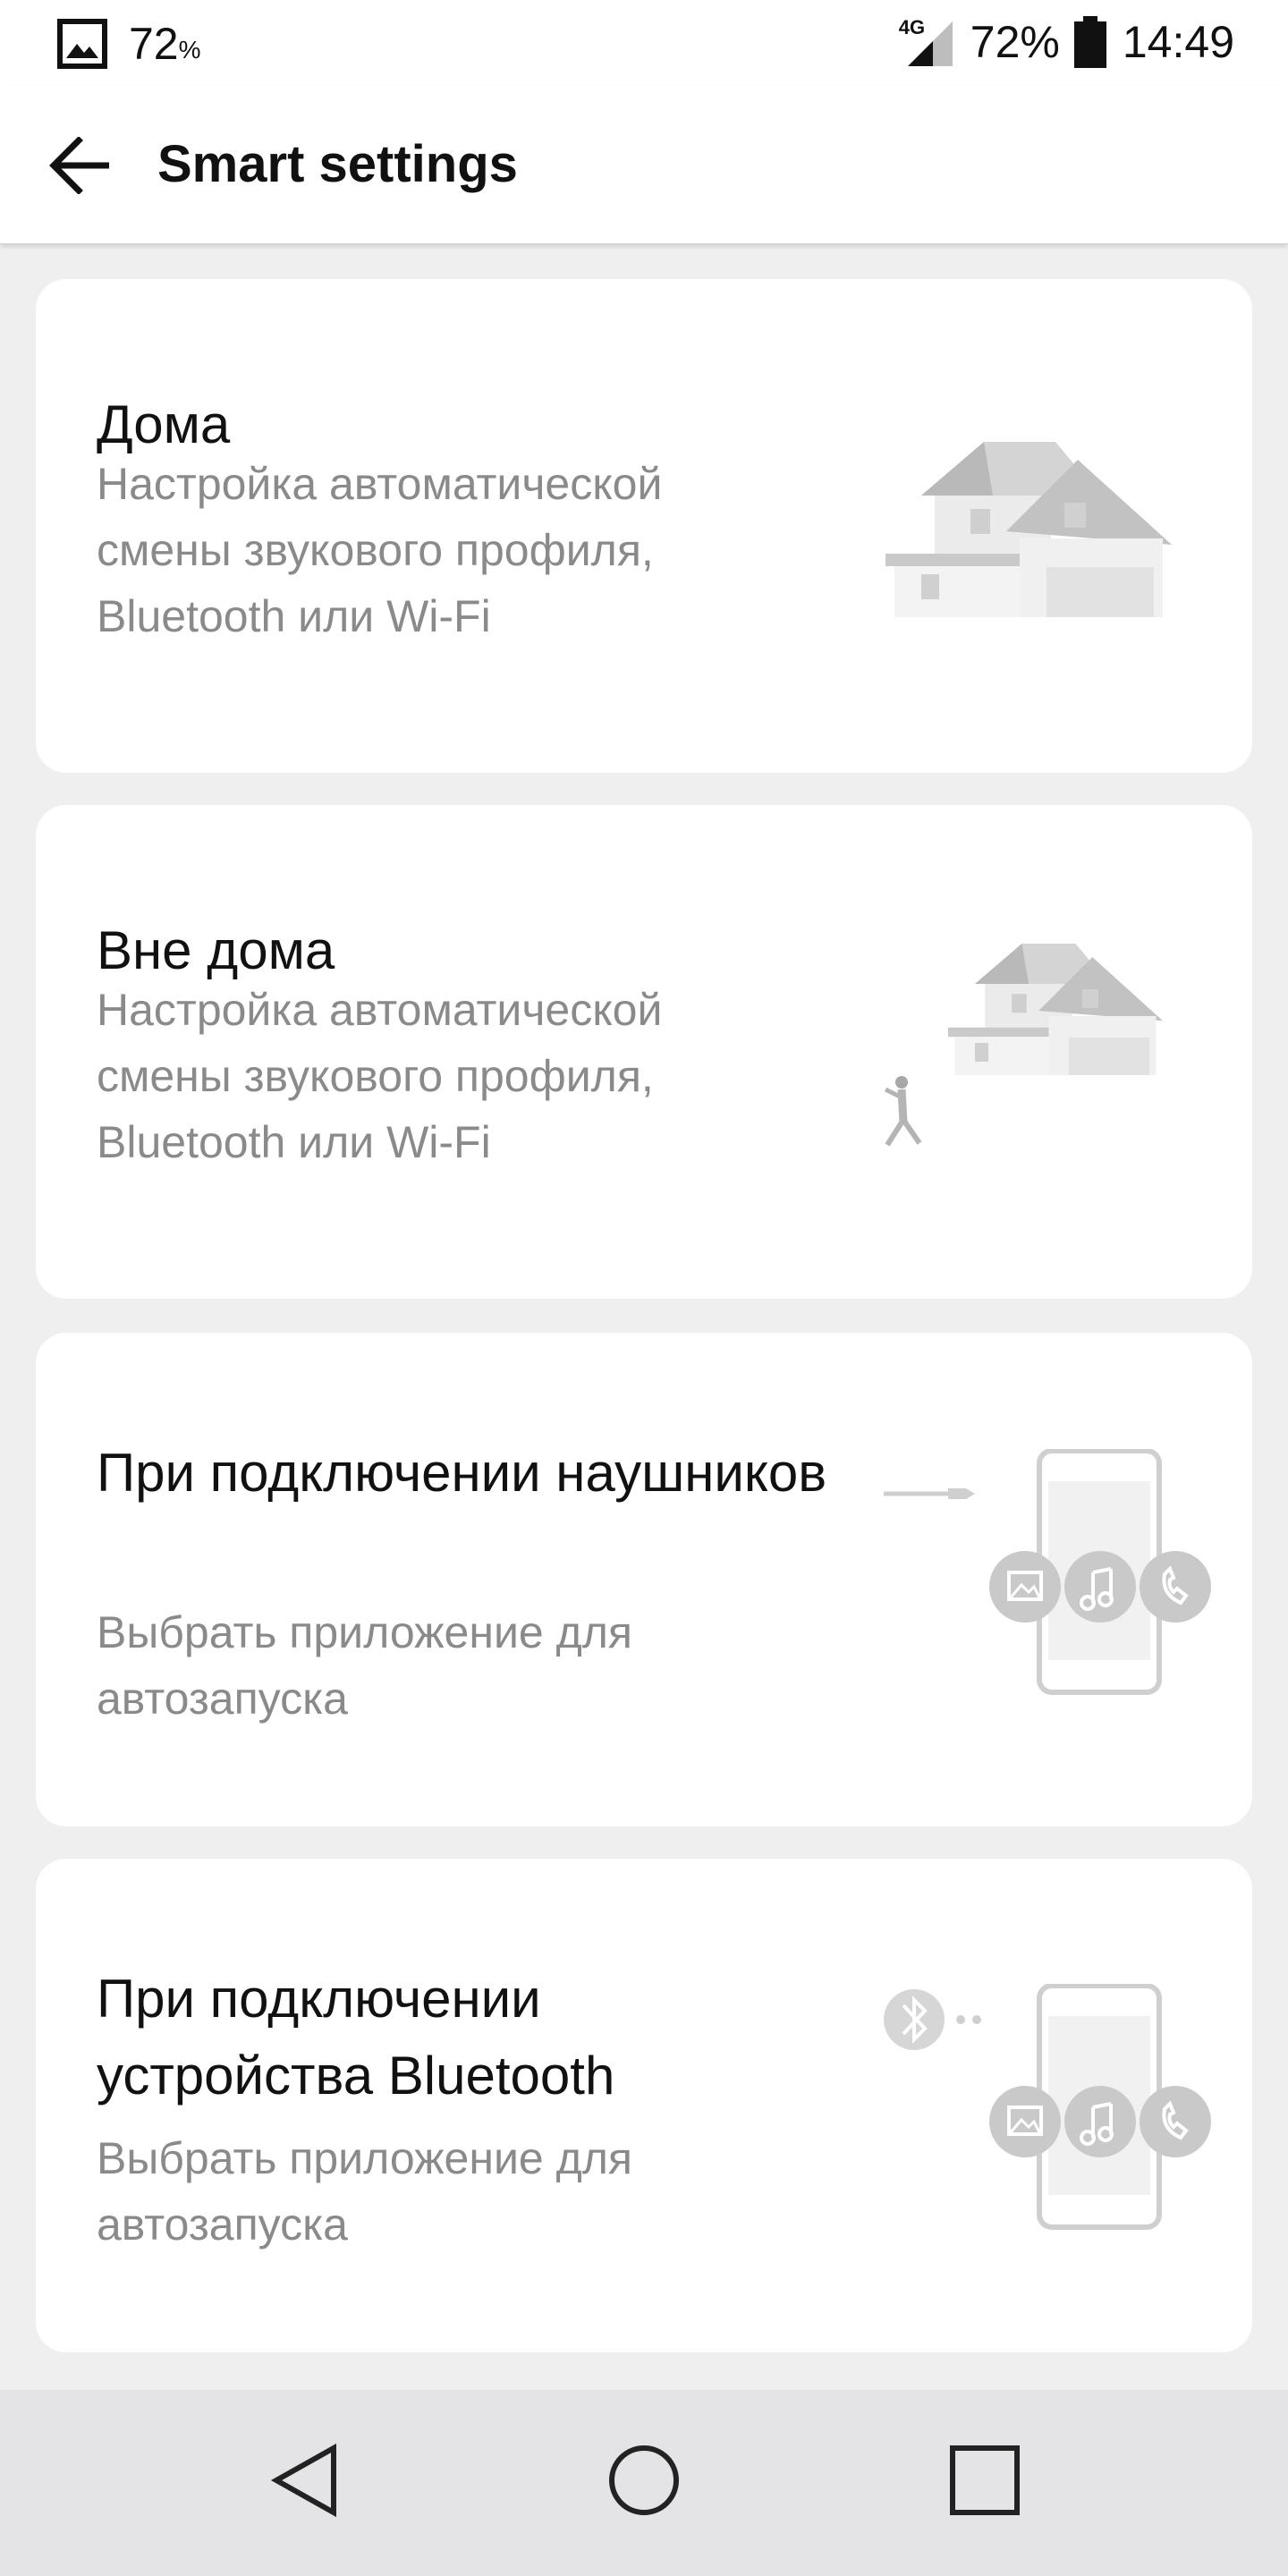 This screenshot has width=1288, height=2576. I want to click on walking-away-from-house-icon, so click(1029, 1057).